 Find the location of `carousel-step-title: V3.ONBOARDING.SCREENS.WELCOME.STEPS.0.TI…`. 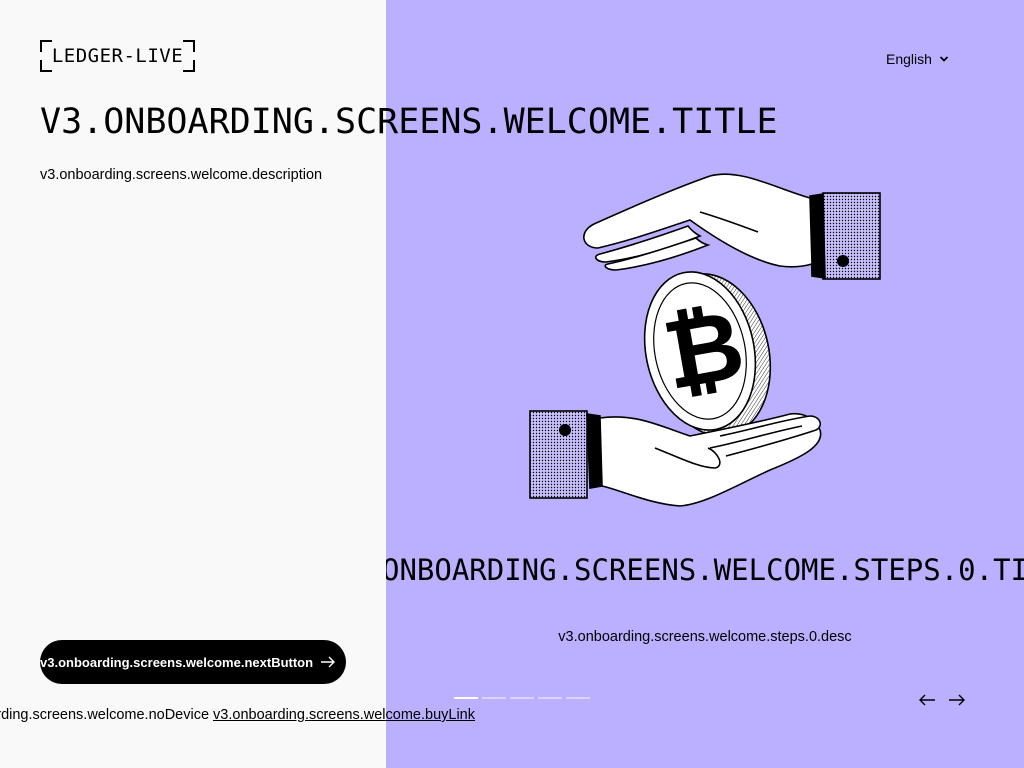

carousel-step-title: V3.ONBOARDING.SCREENS.WELCOME.STEPS.0.TI… is located at coordinates (705, 572).